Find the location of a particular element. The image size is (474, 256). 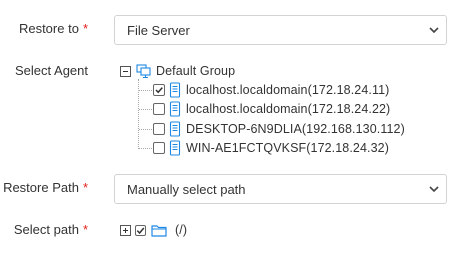

tree-node-agent: localhost.localdomain(172.18.24.11) is located at coordinates (273, 90).